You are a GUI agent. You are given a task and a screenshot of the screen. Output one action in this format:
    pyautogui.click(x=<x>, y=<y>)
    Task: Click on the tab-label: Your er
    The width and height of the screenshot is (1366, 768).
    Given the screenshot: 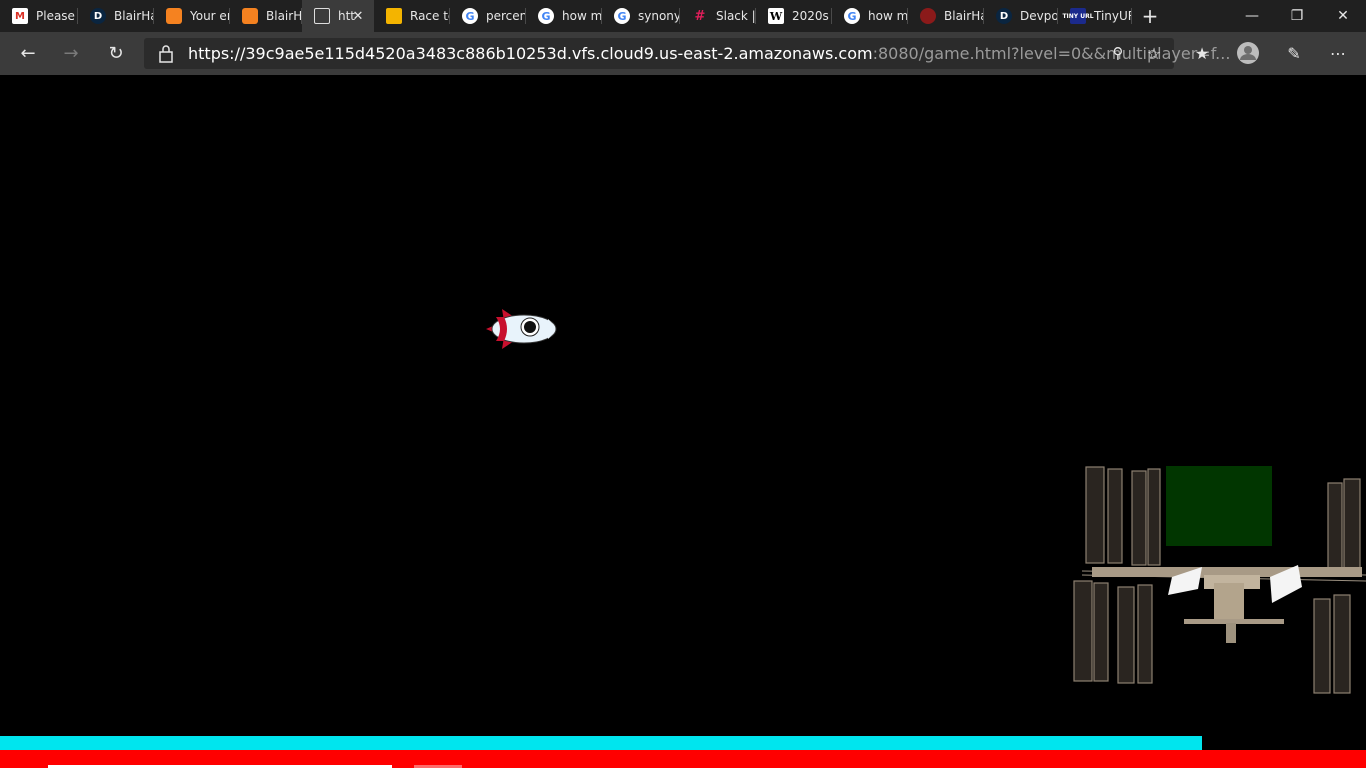 What is the action you would take?
    pyautogui.click(x=210, y=16)
    